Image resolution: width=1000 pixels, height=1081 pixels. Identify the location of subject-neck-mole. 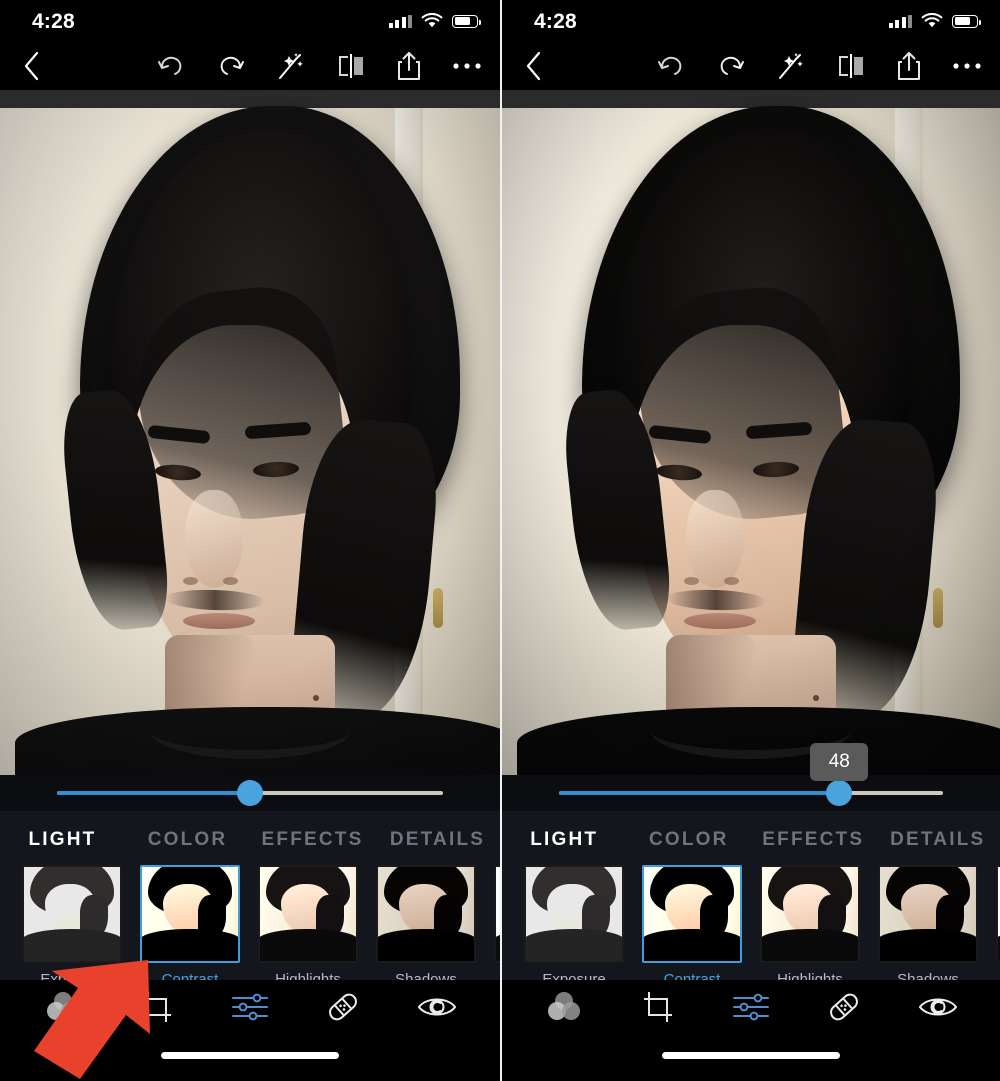
(315, 698).